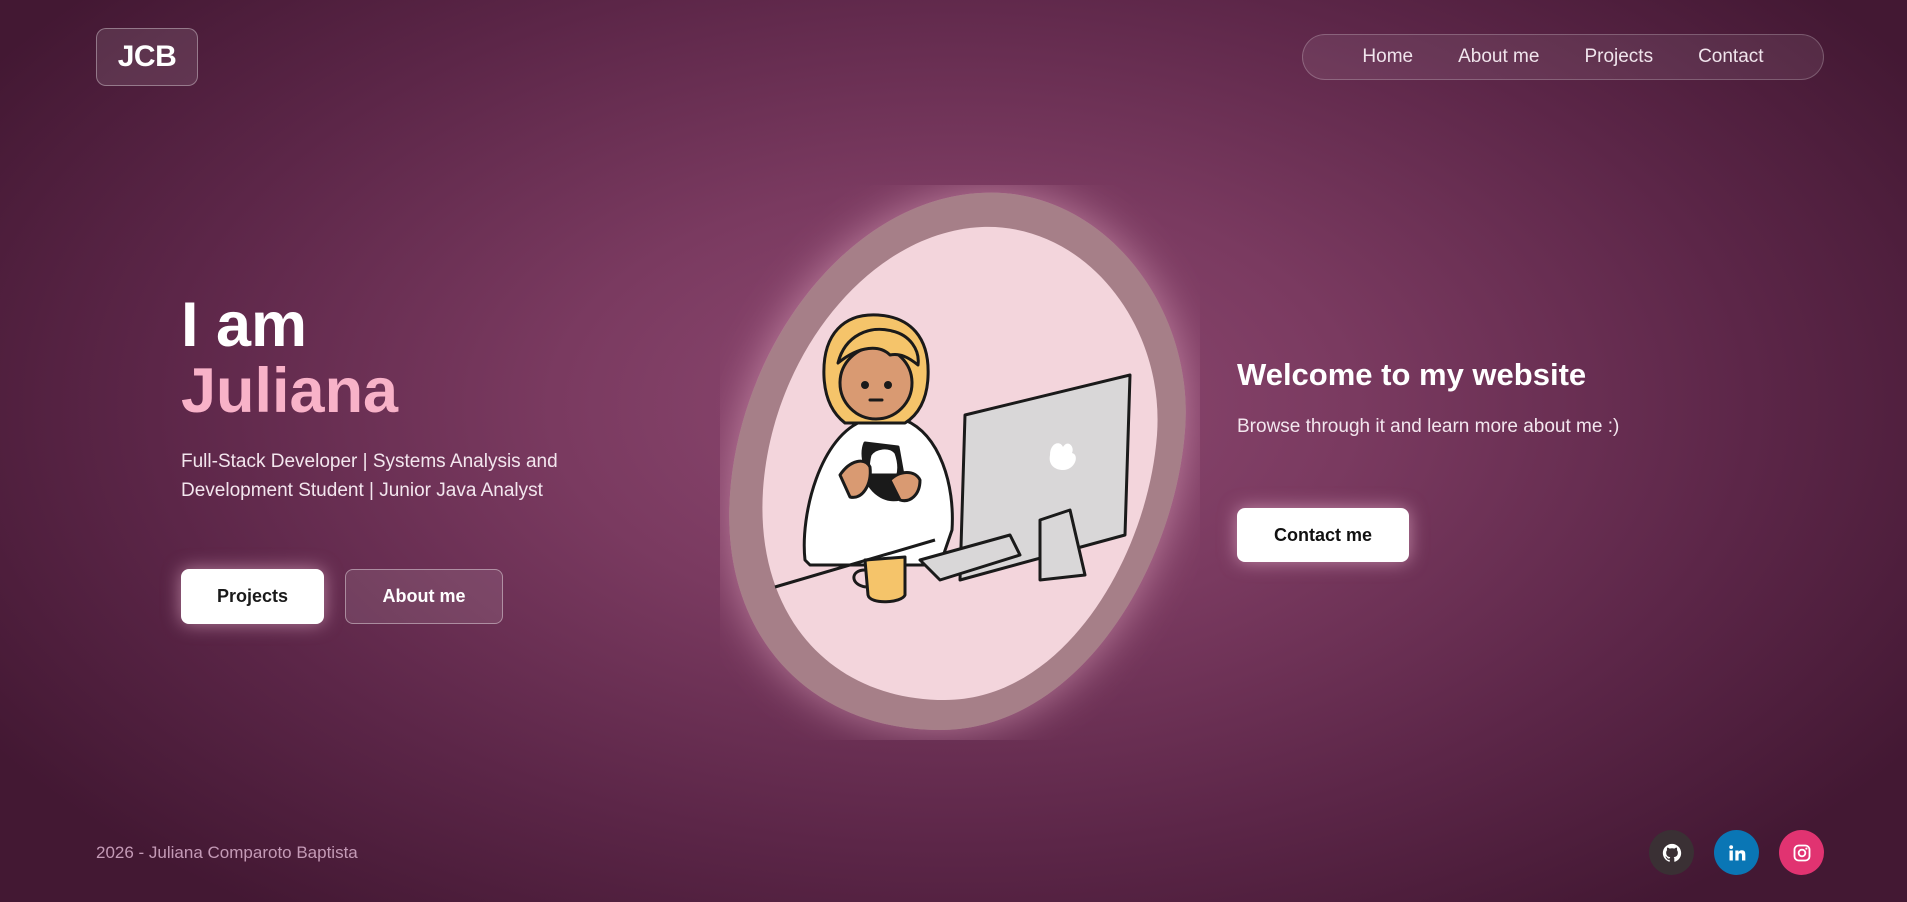 Image resolution: width=1907 pixels, height=902 pixels. Describe the element at coordinates (1323, 535) in the screenshot. I see `contact-me-button: Contact me` at that location.